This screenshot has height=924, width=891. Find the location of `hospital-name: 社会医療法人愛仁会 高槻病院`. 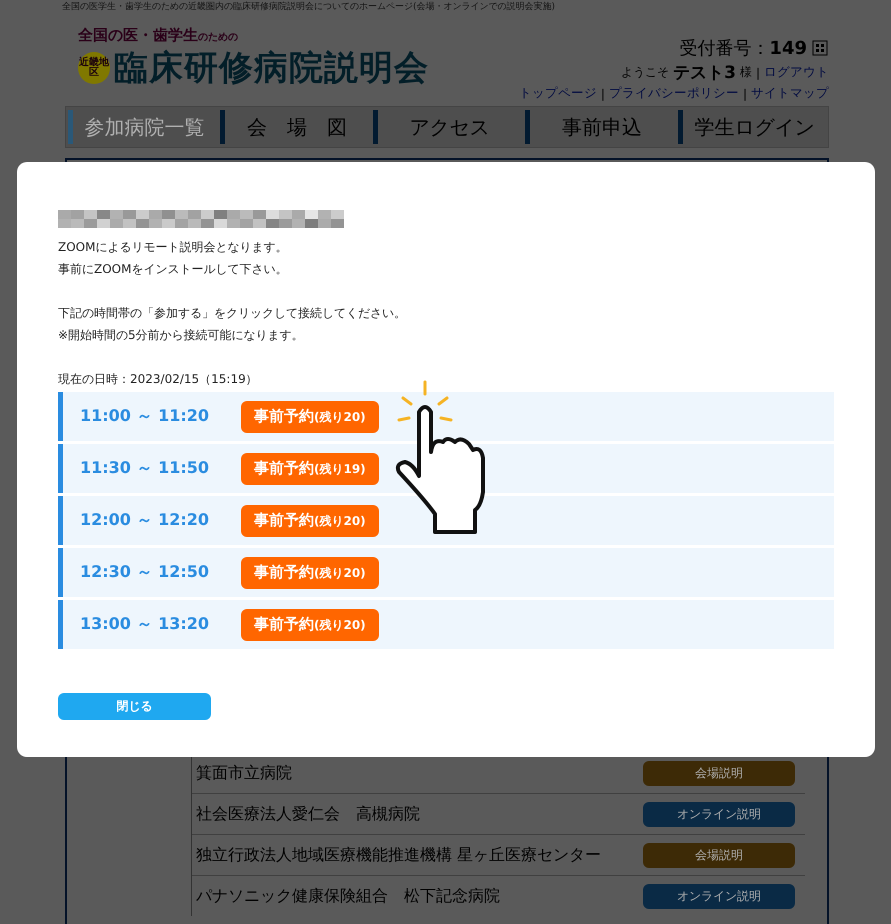

hospital-name: 社会医療法人愛仁会 高槻病院 is located at coordinates (308, 814).